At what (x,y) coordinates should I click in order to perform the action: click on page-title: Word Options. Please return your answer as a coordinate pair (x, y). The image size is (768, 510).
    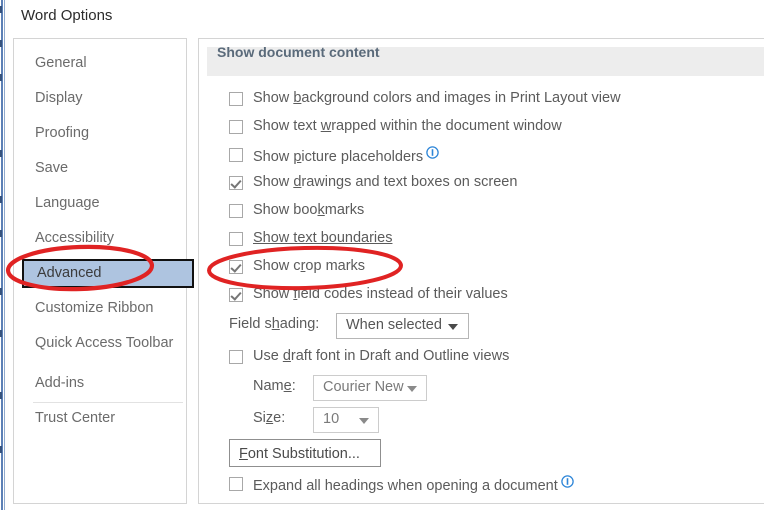
    Looking at the image, I should click on (67, 15).